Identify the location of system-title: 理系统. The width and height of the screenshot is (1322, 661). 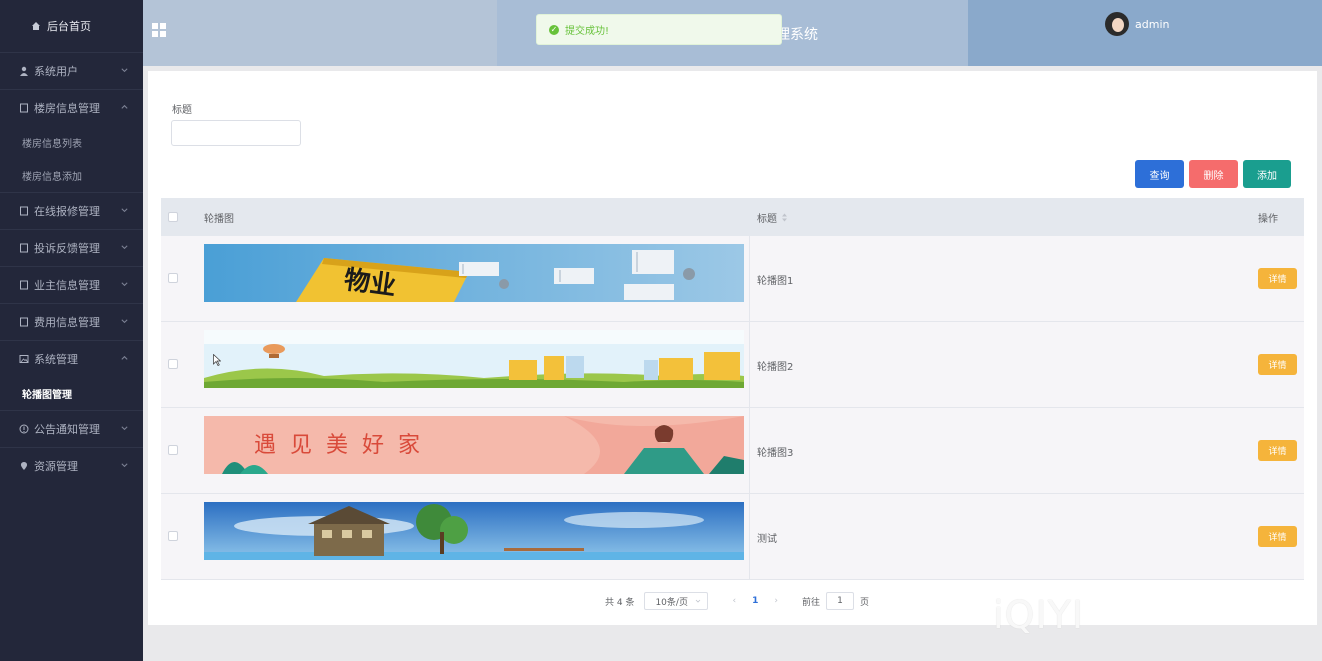
(797, 35).